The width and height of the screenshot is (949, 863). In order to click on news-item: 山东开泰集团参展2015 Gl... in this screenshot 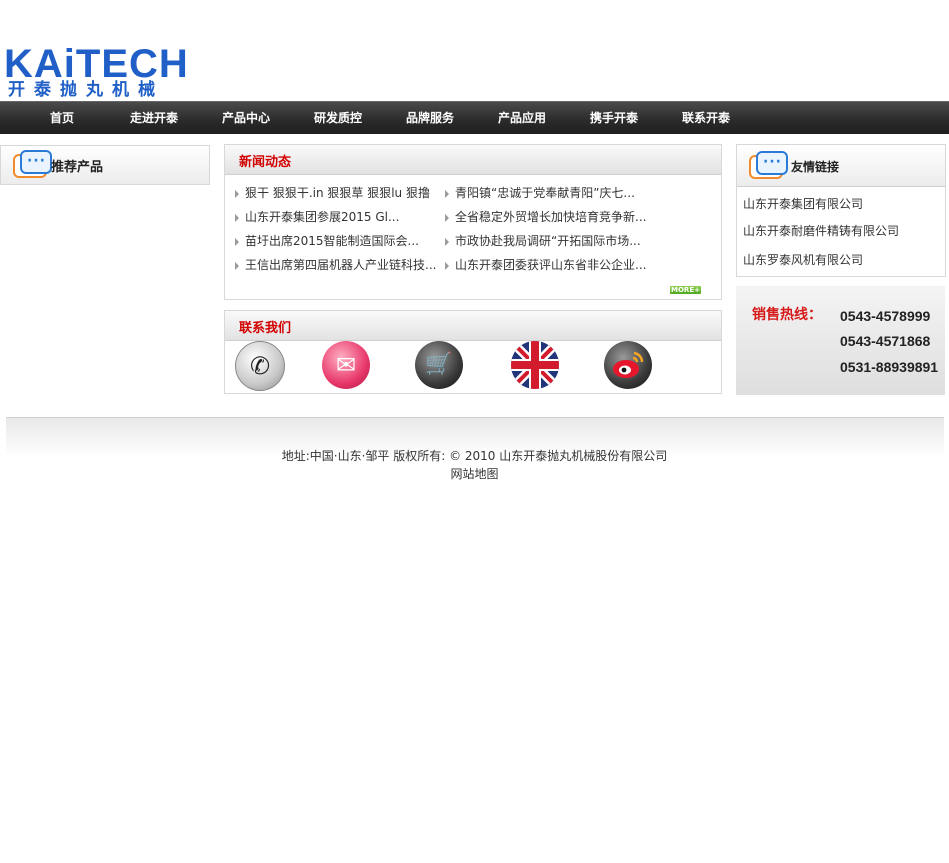, I will do `click(317, 216)`.